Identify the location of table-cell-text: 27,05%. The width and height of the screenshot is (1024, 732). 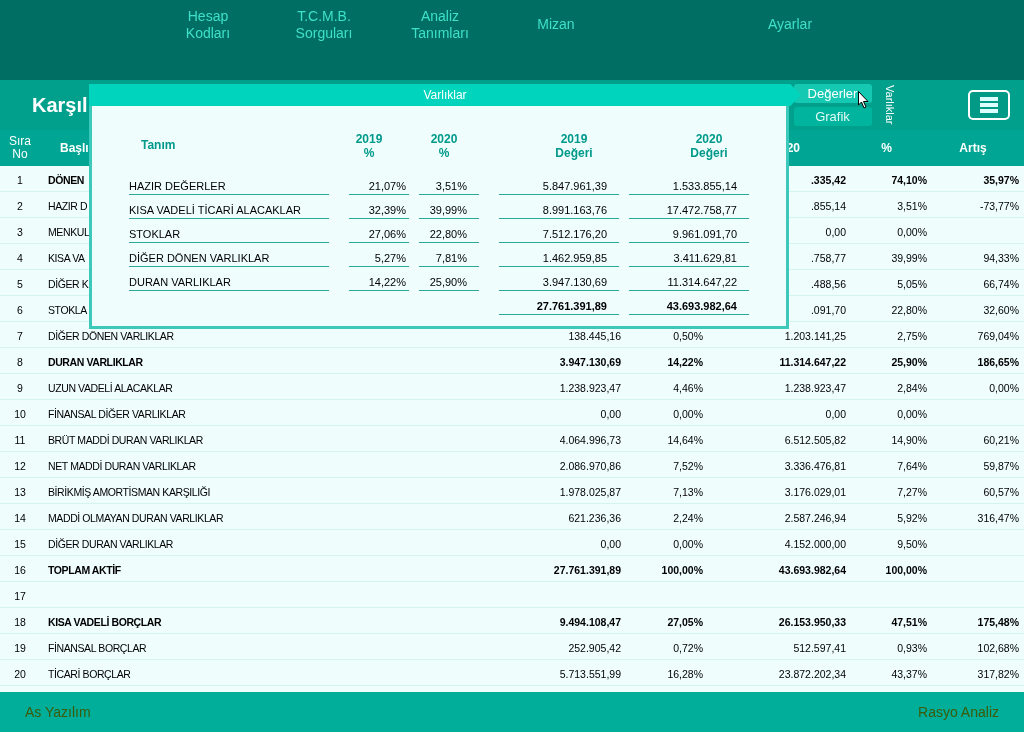
(685, 622).